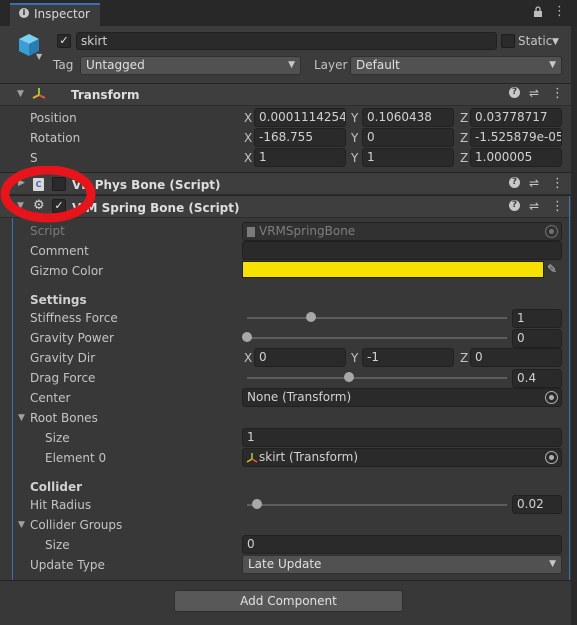  I want to click on add-component-label: Add Component, so click(288, 601).